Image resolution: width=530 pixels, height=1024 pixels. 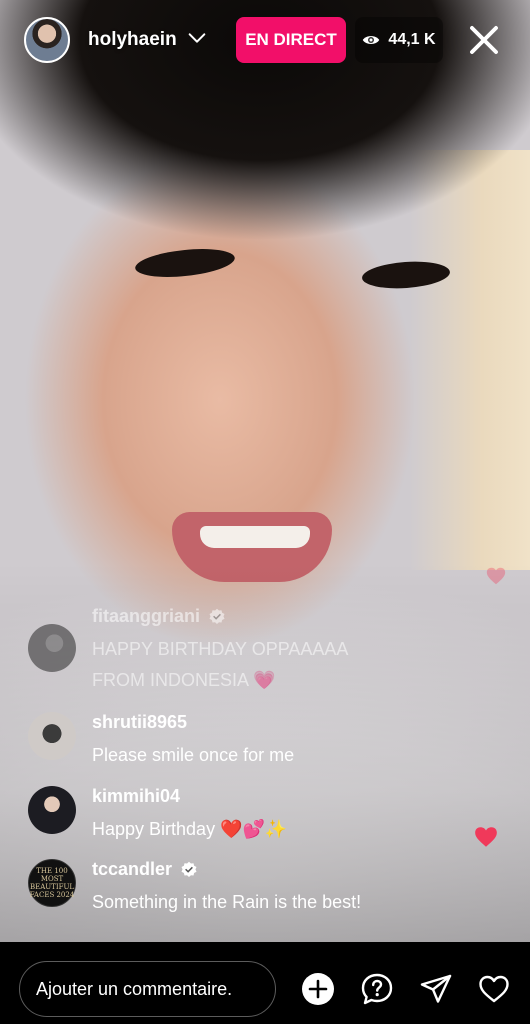 I want to click on commenter-username: fitaanggriani, so click(x=159, y=616).